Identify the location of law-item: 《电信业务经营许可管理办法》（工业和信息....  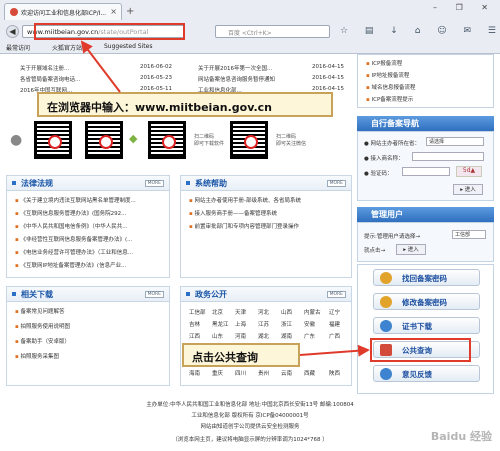
(74, 252).